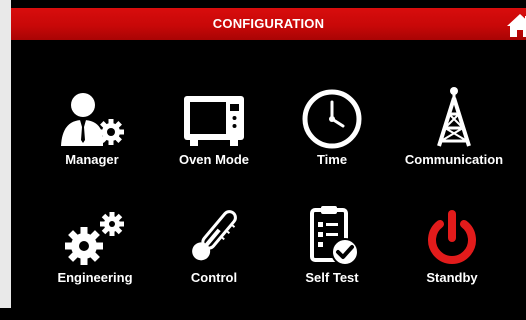 This screenshot has width=526, height=320. I want to click on power-icon, so click(452, 237).